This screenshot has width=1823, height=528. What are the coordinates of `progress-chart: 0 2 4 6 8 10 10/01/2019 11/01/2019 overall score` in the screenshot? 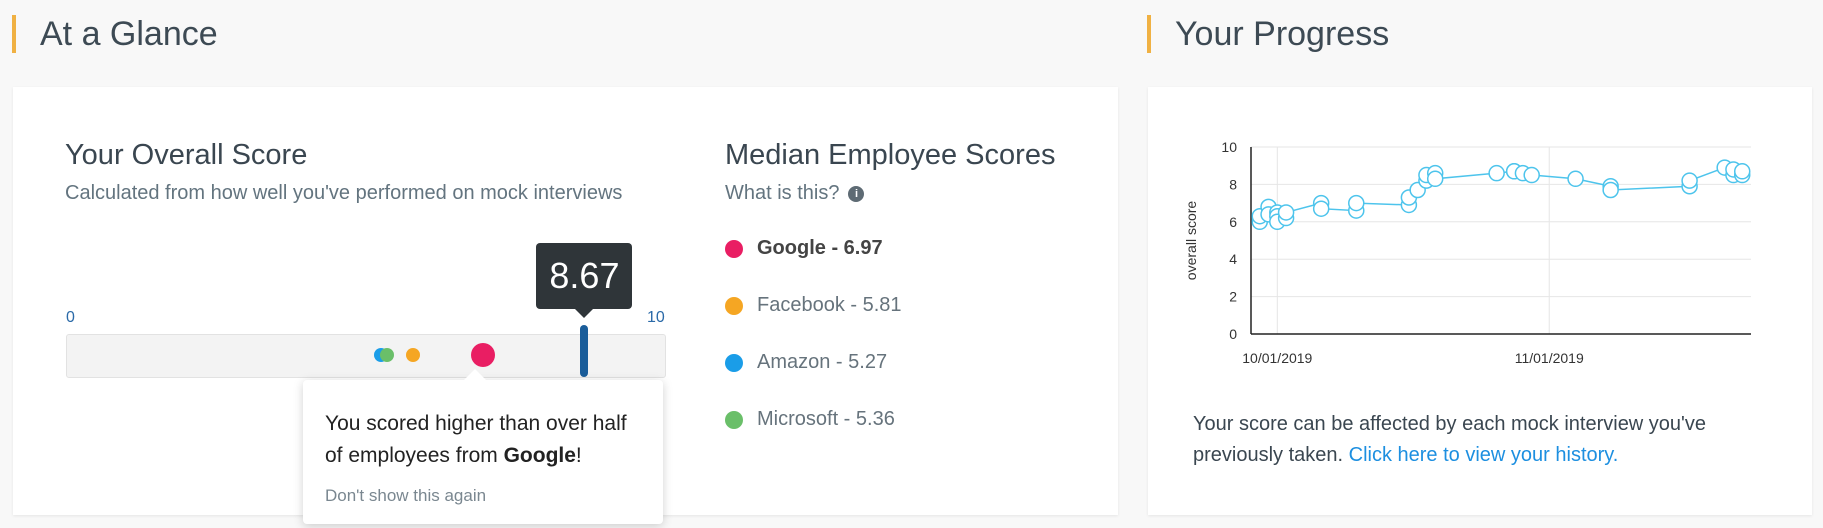 It's located at (1467, 252).